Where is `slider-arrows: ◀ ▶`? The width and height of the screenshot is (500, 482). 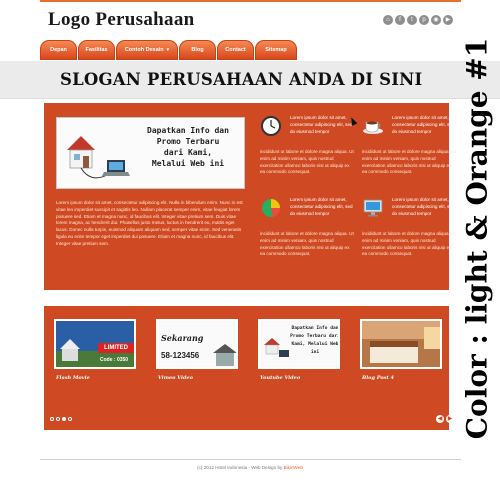 slider-arrows: ◀ ▶ is located at coordinates (445, 419).